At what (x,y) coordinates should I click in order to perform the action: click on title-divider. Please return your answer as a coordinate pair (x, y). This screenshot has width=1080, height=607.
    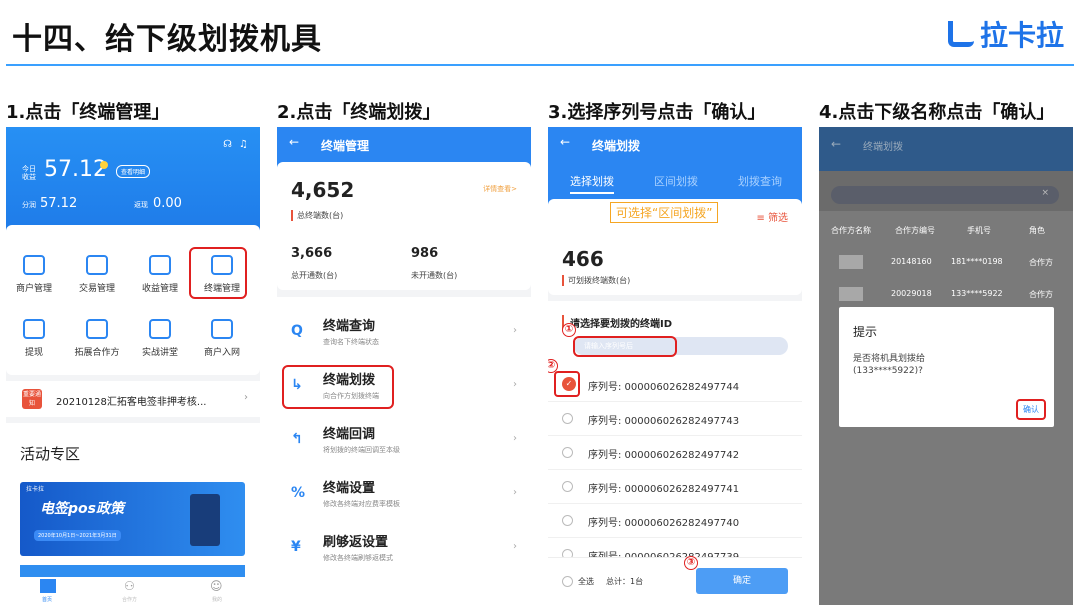
    Looking at the image, I should click on (540, 65).